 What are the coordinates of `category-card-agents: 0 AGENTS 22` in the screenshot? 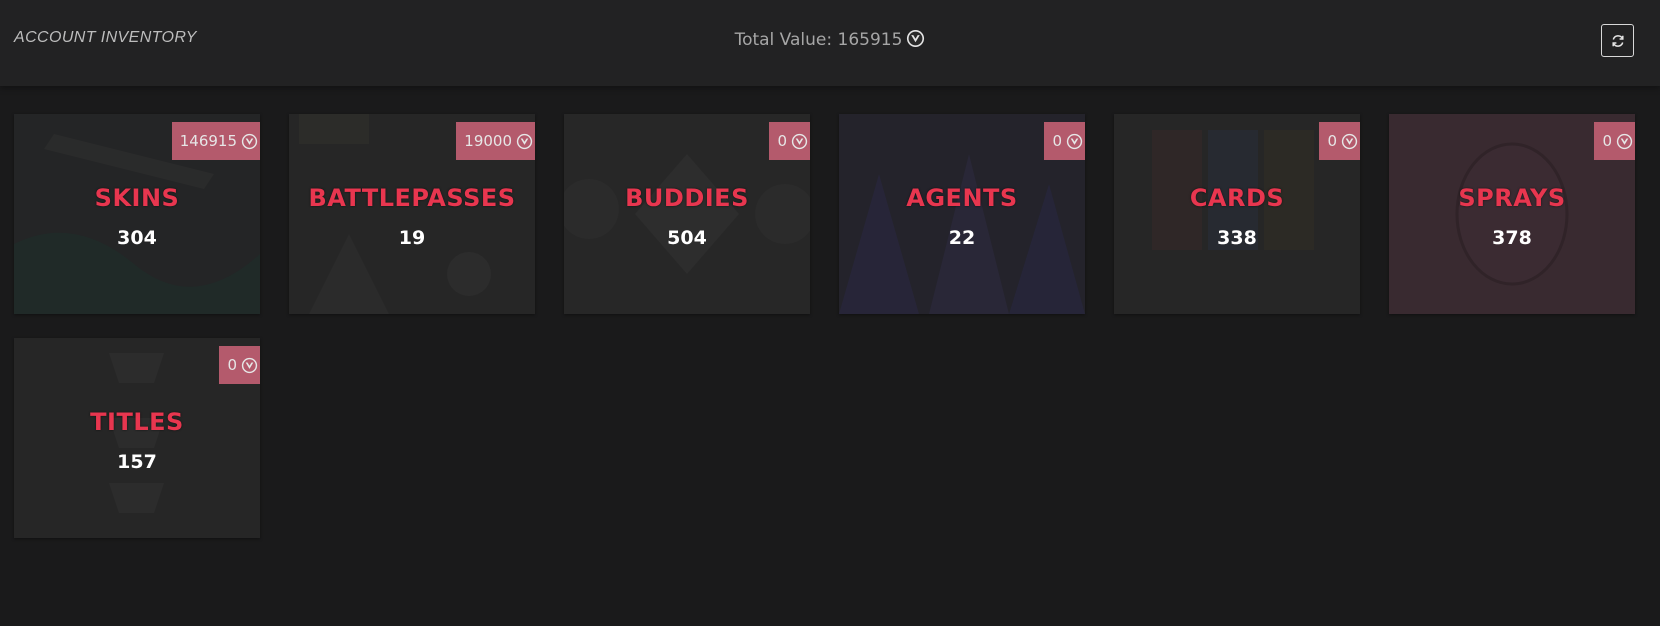 It's located at (962, 214).